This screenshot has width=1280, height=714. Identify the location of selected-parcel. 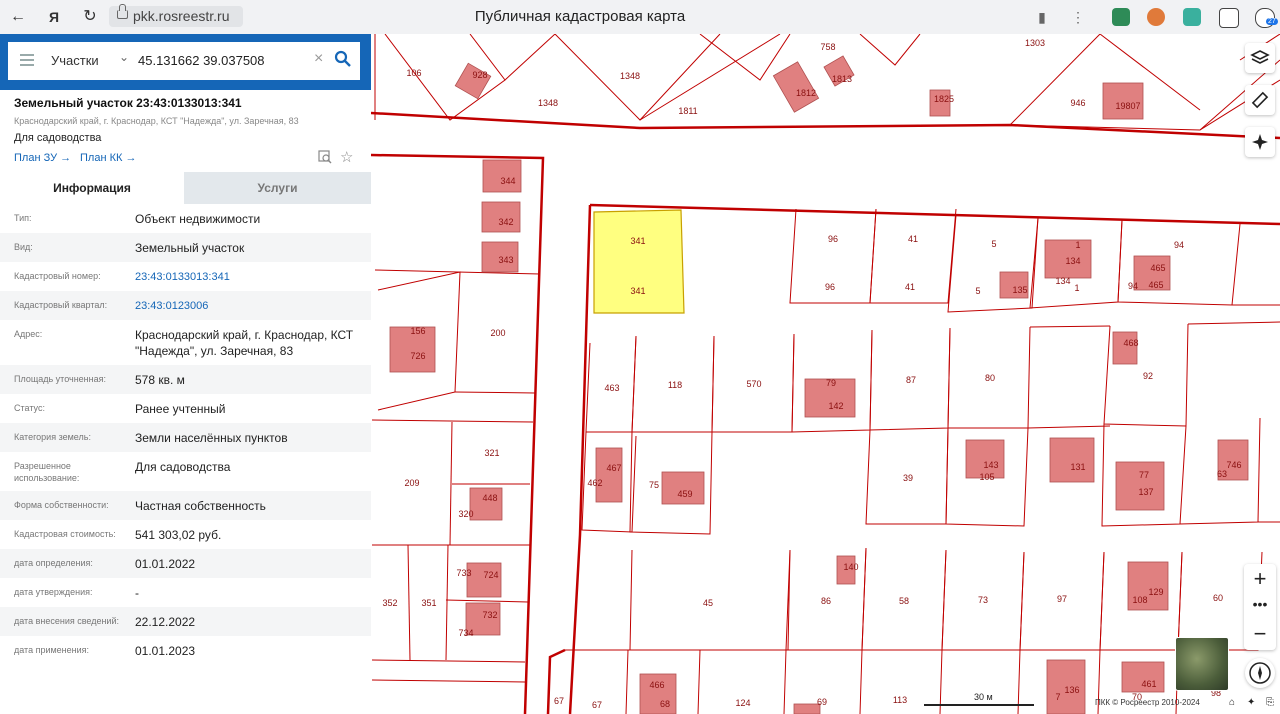
(639, 261).